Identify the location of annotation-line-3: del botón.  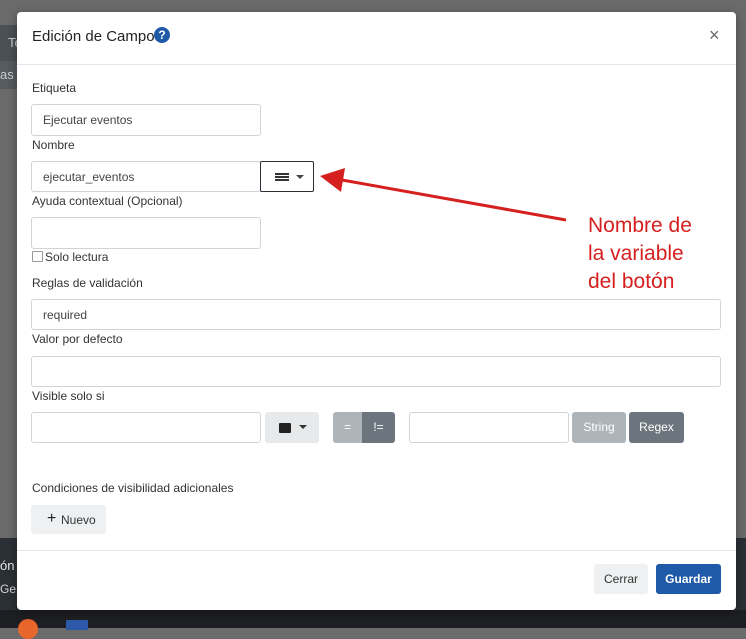
(631, 281).